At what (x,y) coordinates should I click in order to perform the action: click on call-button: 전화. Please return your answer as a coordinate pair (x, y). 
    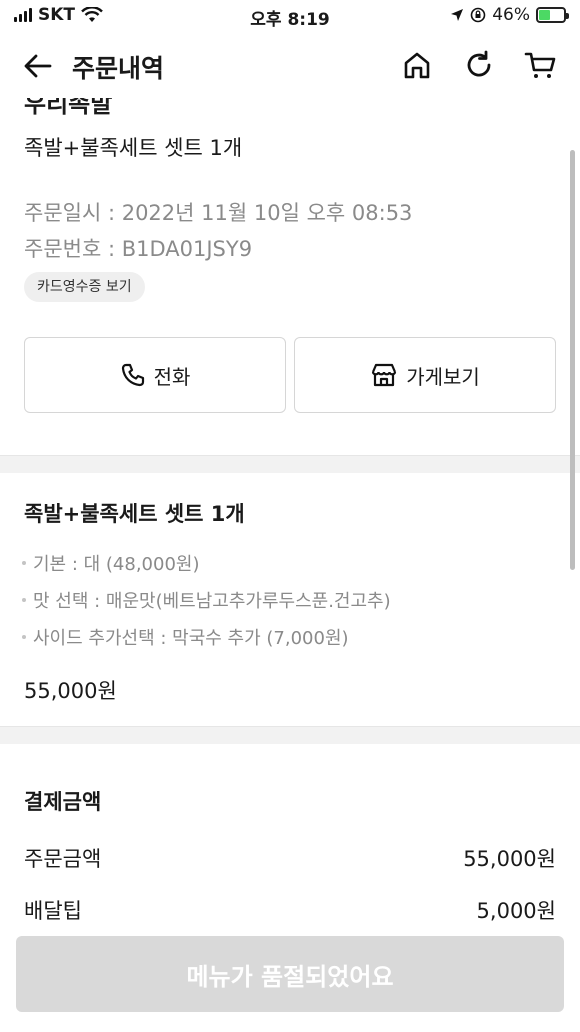
    Looking at the image, I should click on (155, 375).